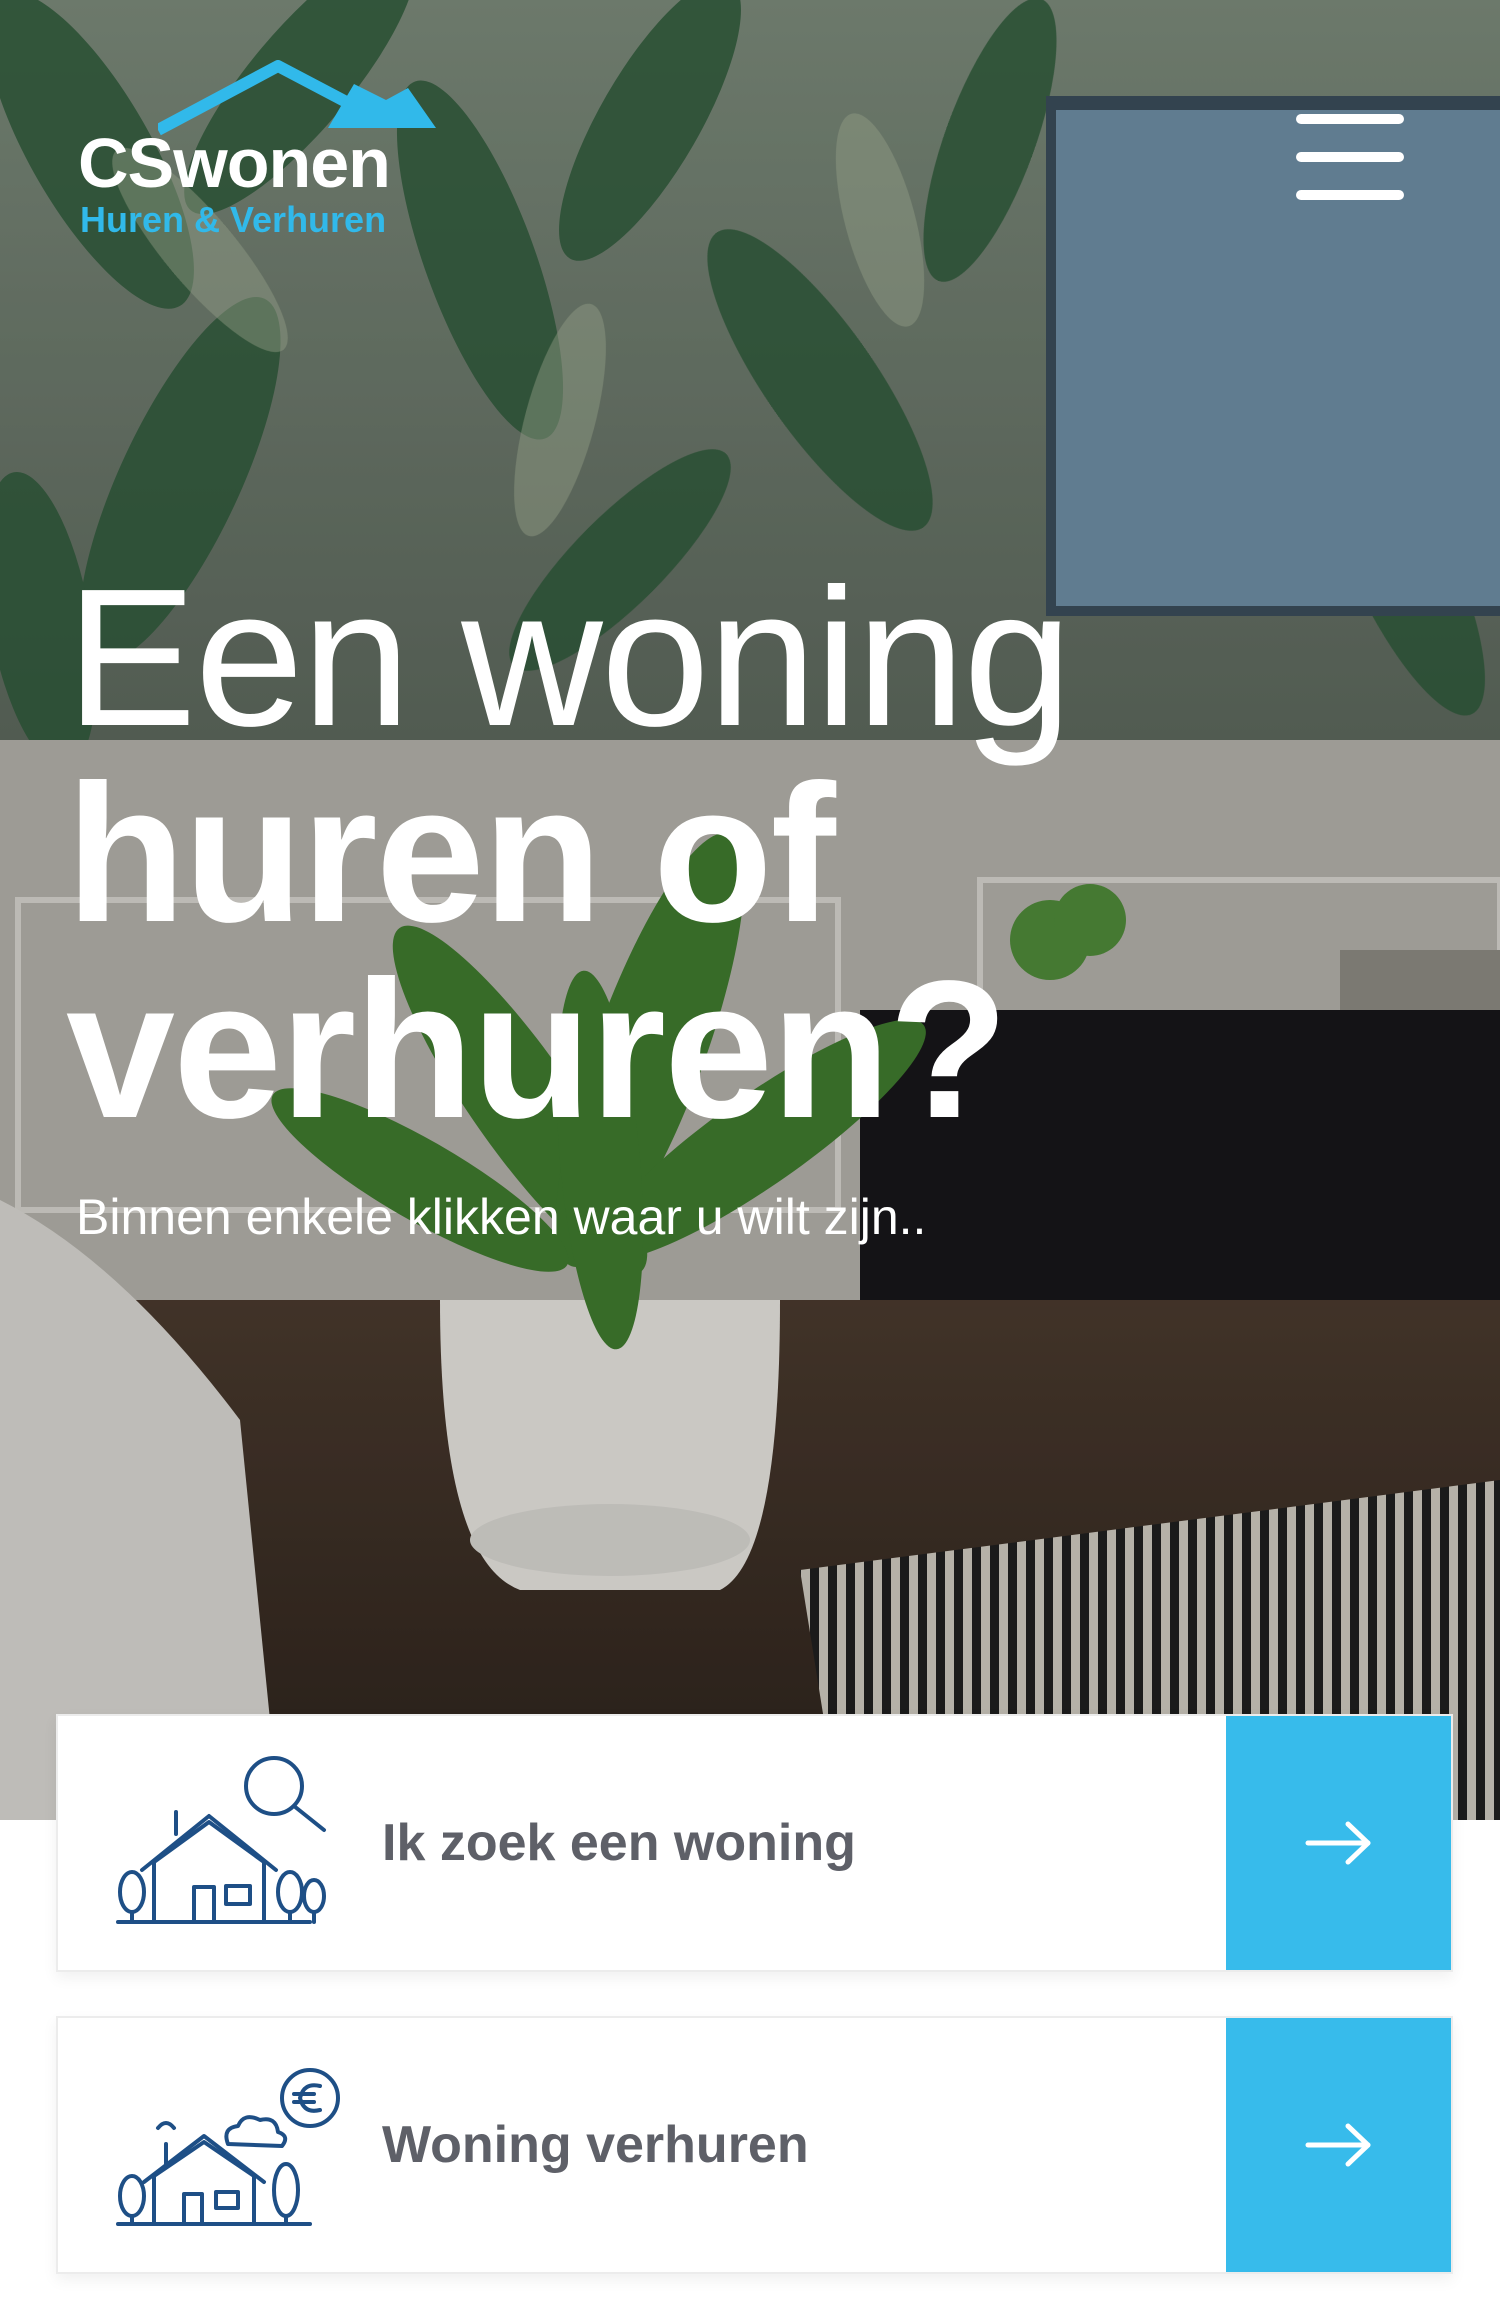 This screenshot has height=2300, width=1500. I want to click on rent-out-house-arrow-button, so click(1338, 2145).